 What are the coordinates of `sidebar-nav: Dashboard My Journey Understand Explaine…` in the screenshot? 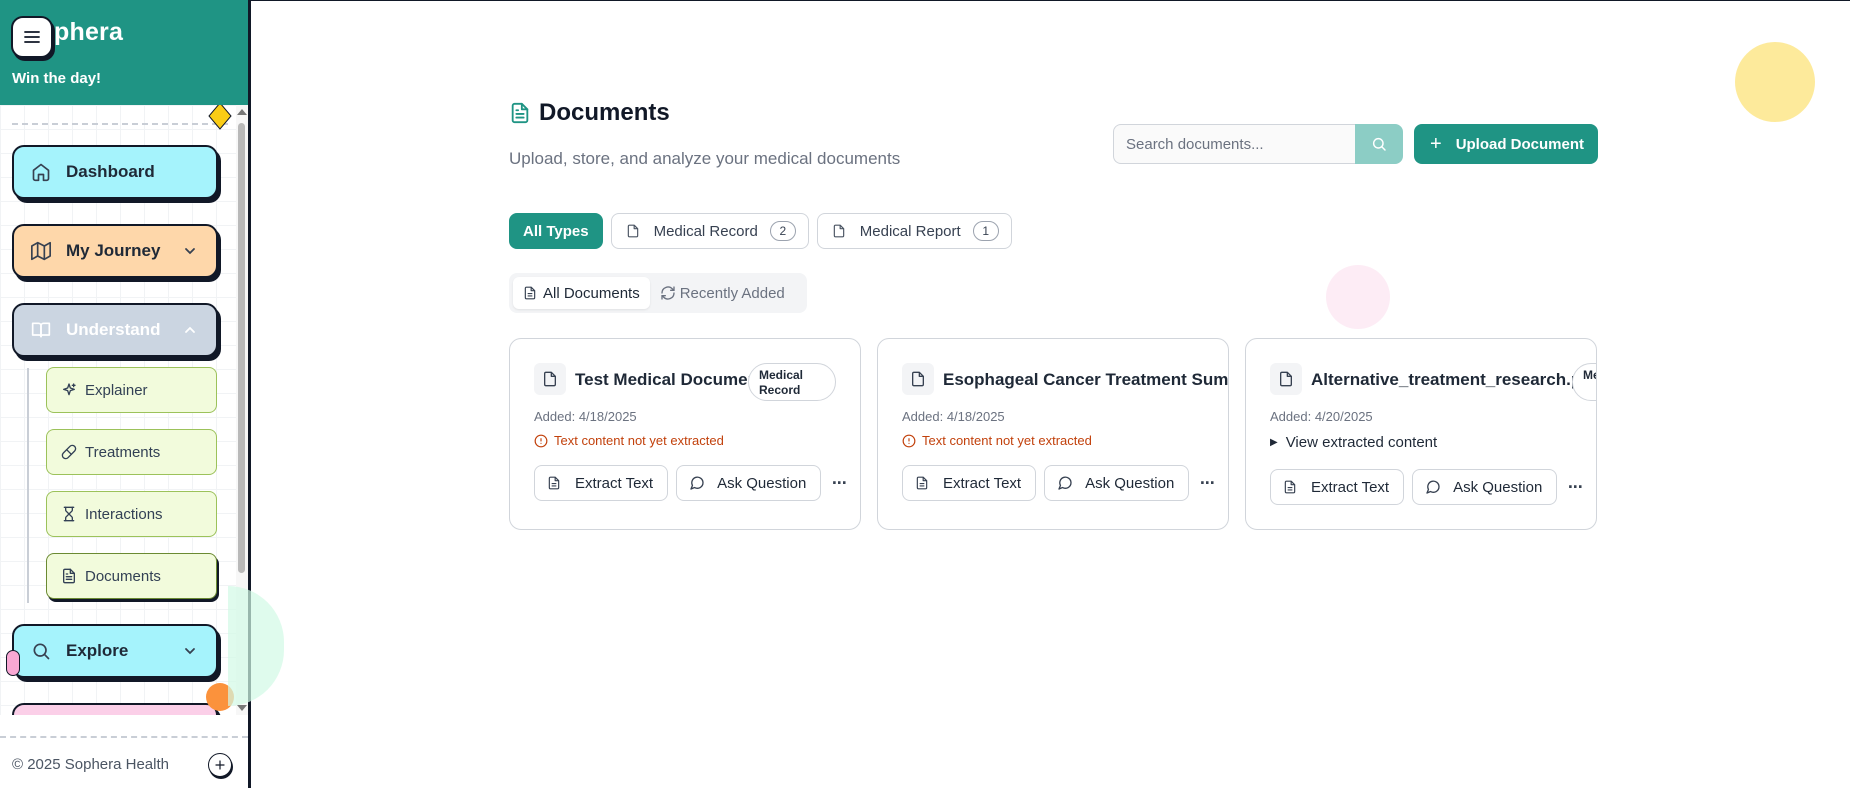 It's located at (118, 410).